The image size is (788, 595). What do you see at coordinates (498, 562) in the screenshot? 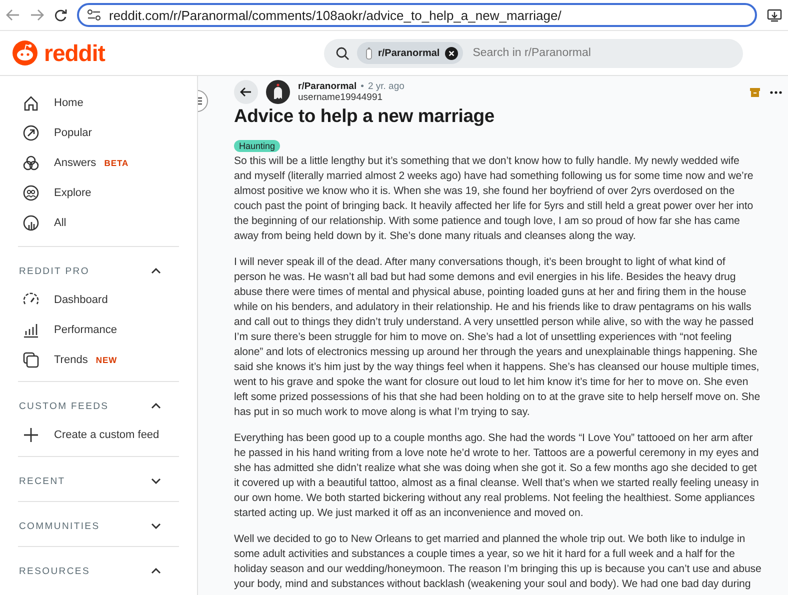
I see `post-paragraph: Well we decided to go to New Orleans to get married and planned the whole trip out. We both like to indulge in some adult activities and substances a couple times a year, so we hit it hard for a full week and a half for the holiday season and our wedding/honeymoon. The reason I’m bringing this up is because you can’t use and abuse your body, mind and substances without backlash (weakening your soul and body). We had one bad day during` at bounding box center [498, 562].